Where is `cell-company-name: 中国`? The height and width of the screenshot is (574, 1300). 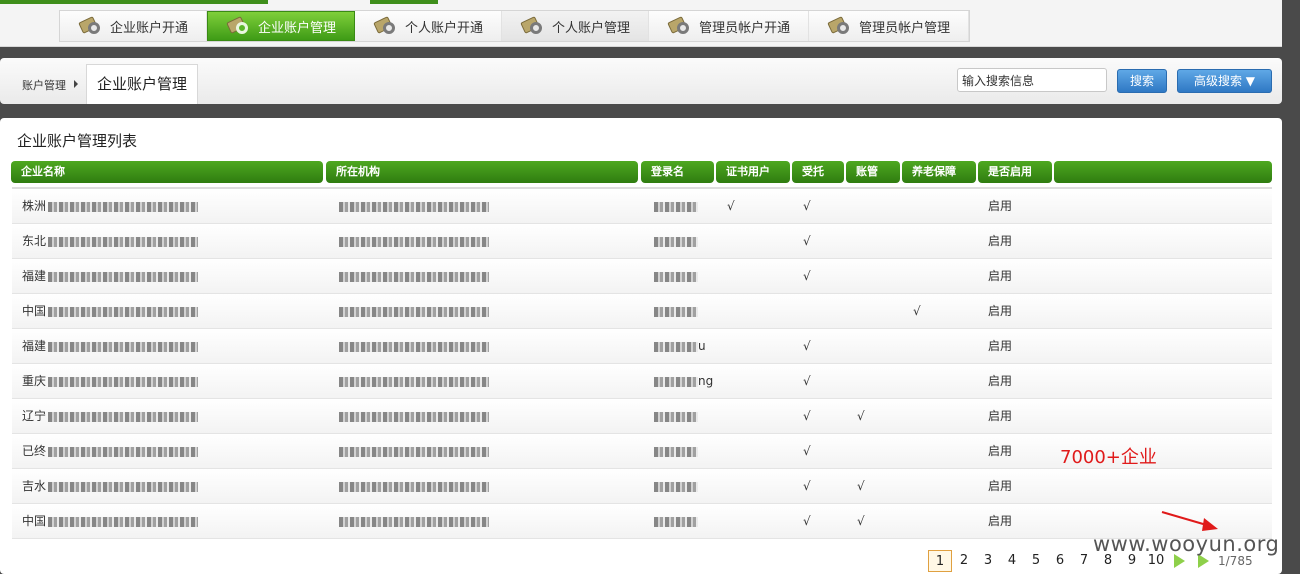
cell-company-name: 中国 is located at coordinates (110, 521).